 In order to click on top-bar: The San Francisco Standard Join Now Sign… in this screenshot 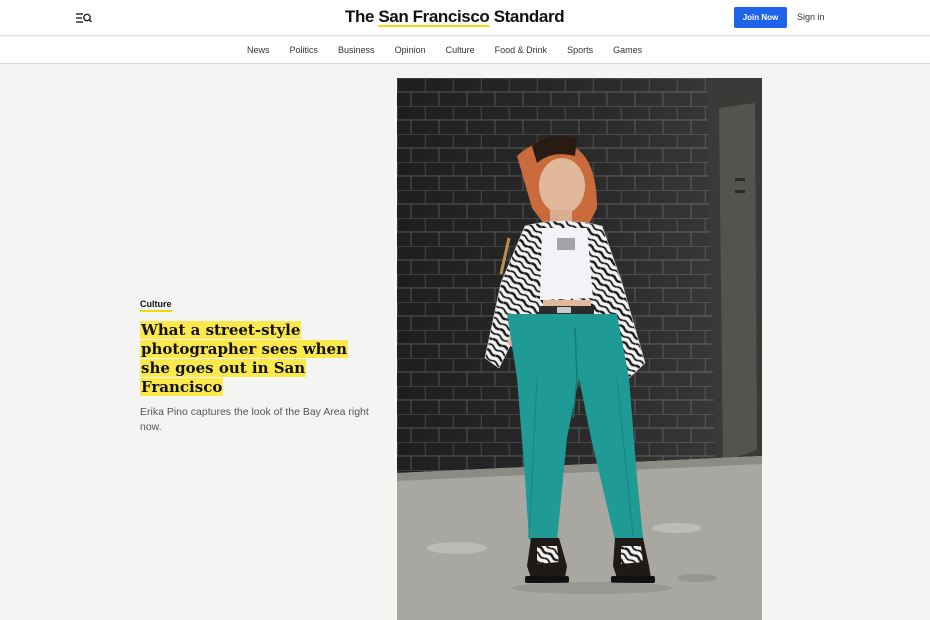, I will do `click(465, 18)`.